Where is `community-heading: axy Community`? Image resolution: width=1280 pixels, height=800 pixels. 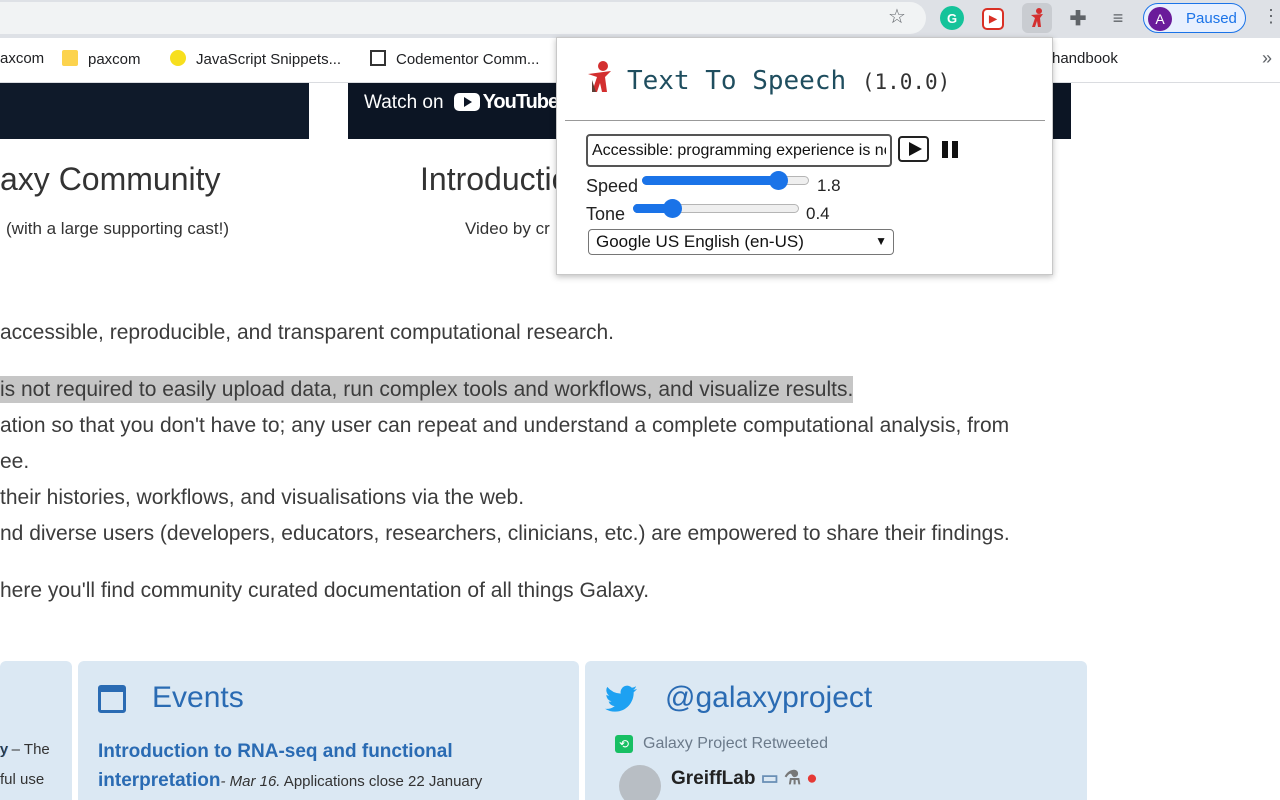 community-heading: axy Community is located at coordinates (110, 179).